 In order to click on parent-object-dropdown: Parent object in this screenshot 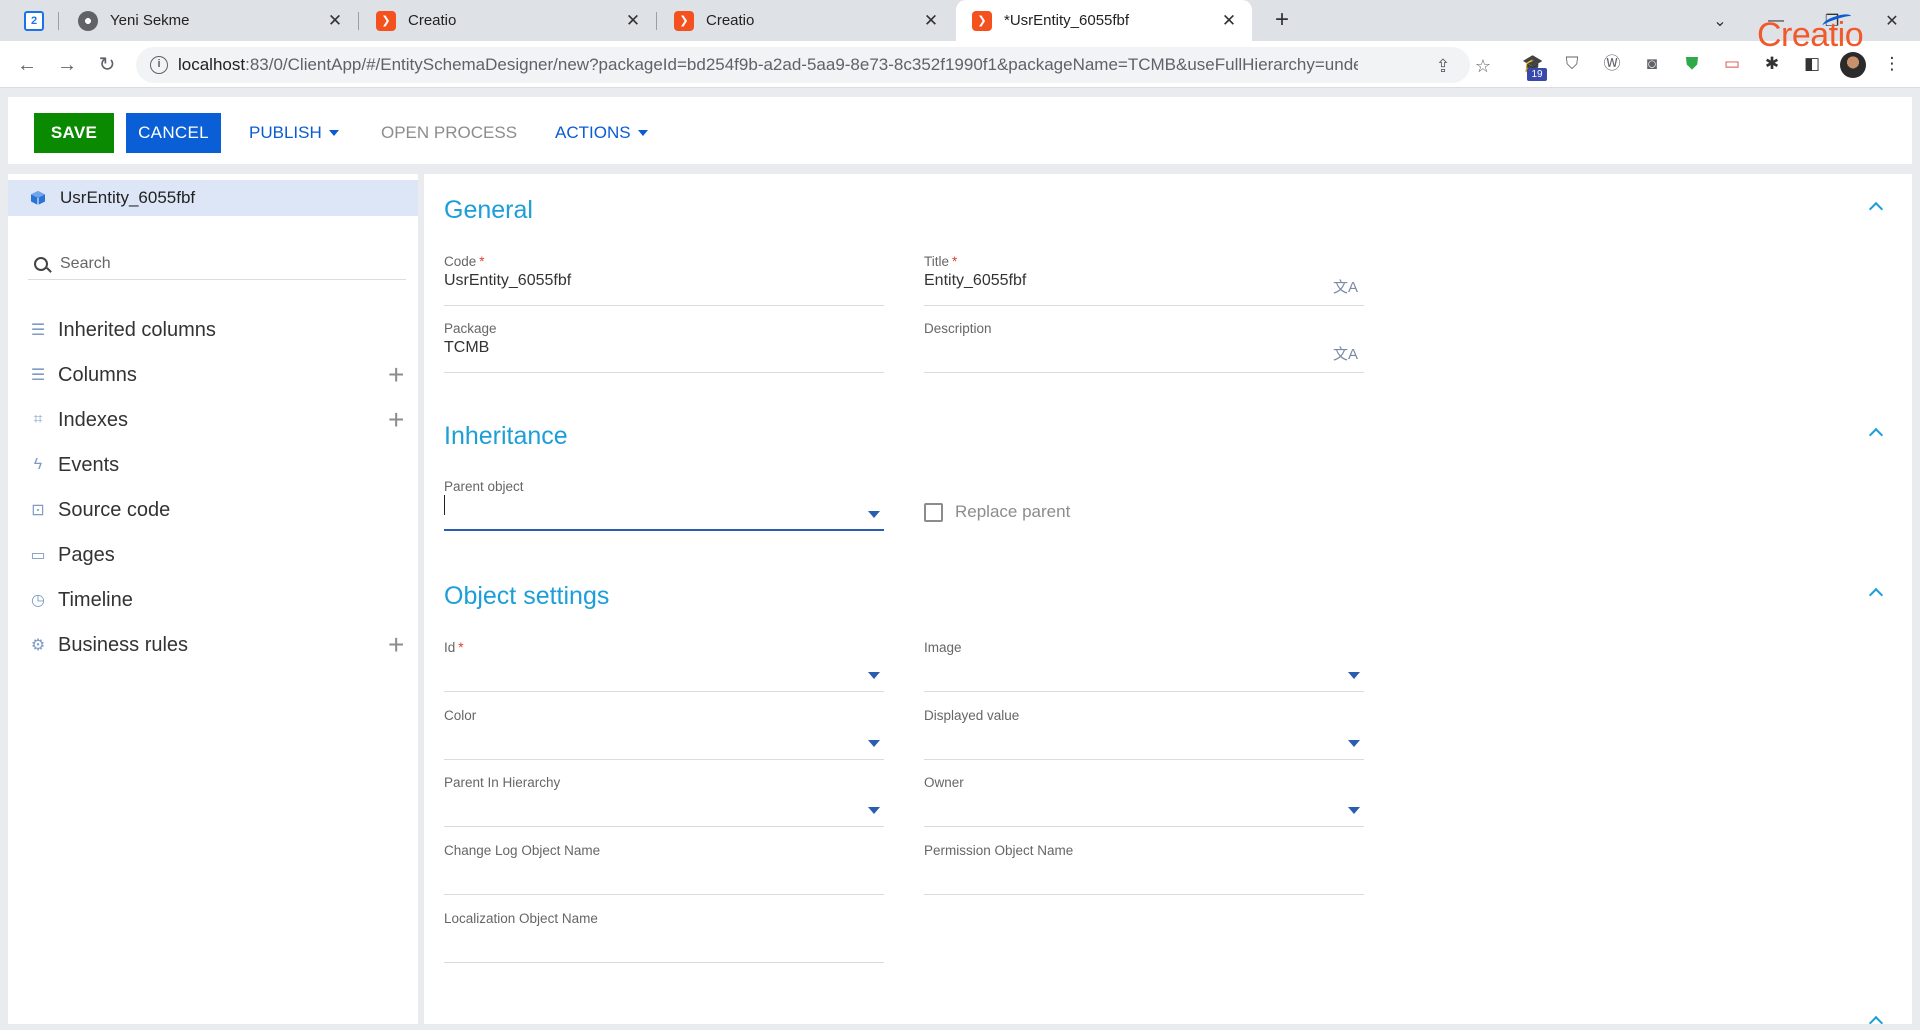, I will do `click(664, 505)`.